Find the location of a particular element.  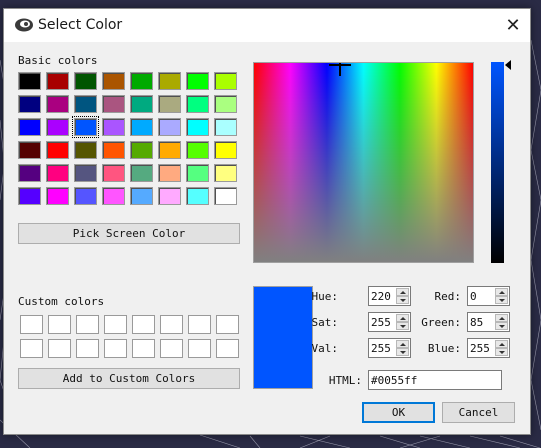

ok-button: OK is located at coordinates (398, 412).